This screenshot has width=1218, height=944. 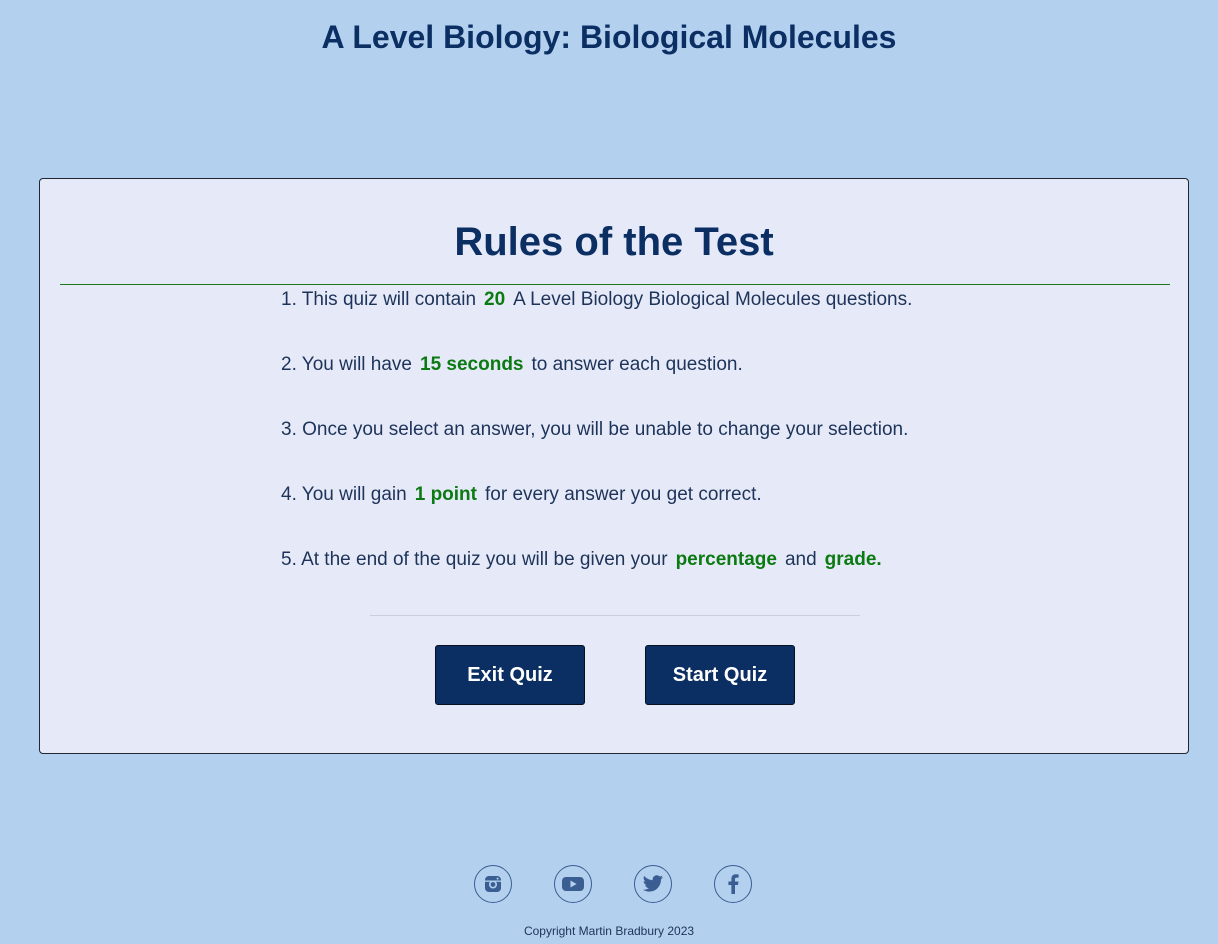 What do you see at coordinates (495, 299) in the screenshot?
I see `rule-1-highlight: 20` at bounding box center [495, 299].